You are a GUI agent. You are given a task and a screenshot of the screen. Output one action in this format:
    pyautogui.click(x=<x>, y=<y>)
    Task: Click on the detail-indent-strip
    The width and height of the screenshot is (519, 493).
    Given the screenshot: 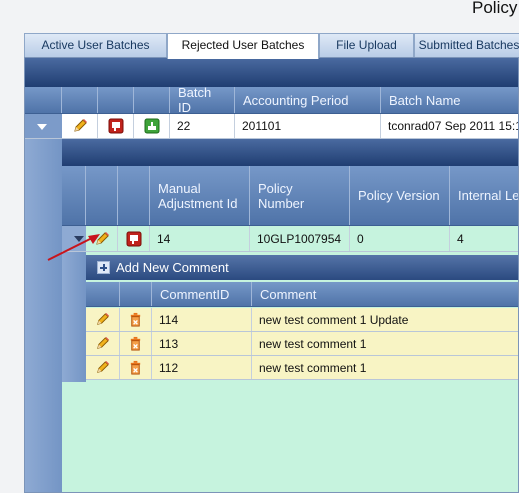 What is the action you would take?
    pyautogui.click(x=43, y=315)
    